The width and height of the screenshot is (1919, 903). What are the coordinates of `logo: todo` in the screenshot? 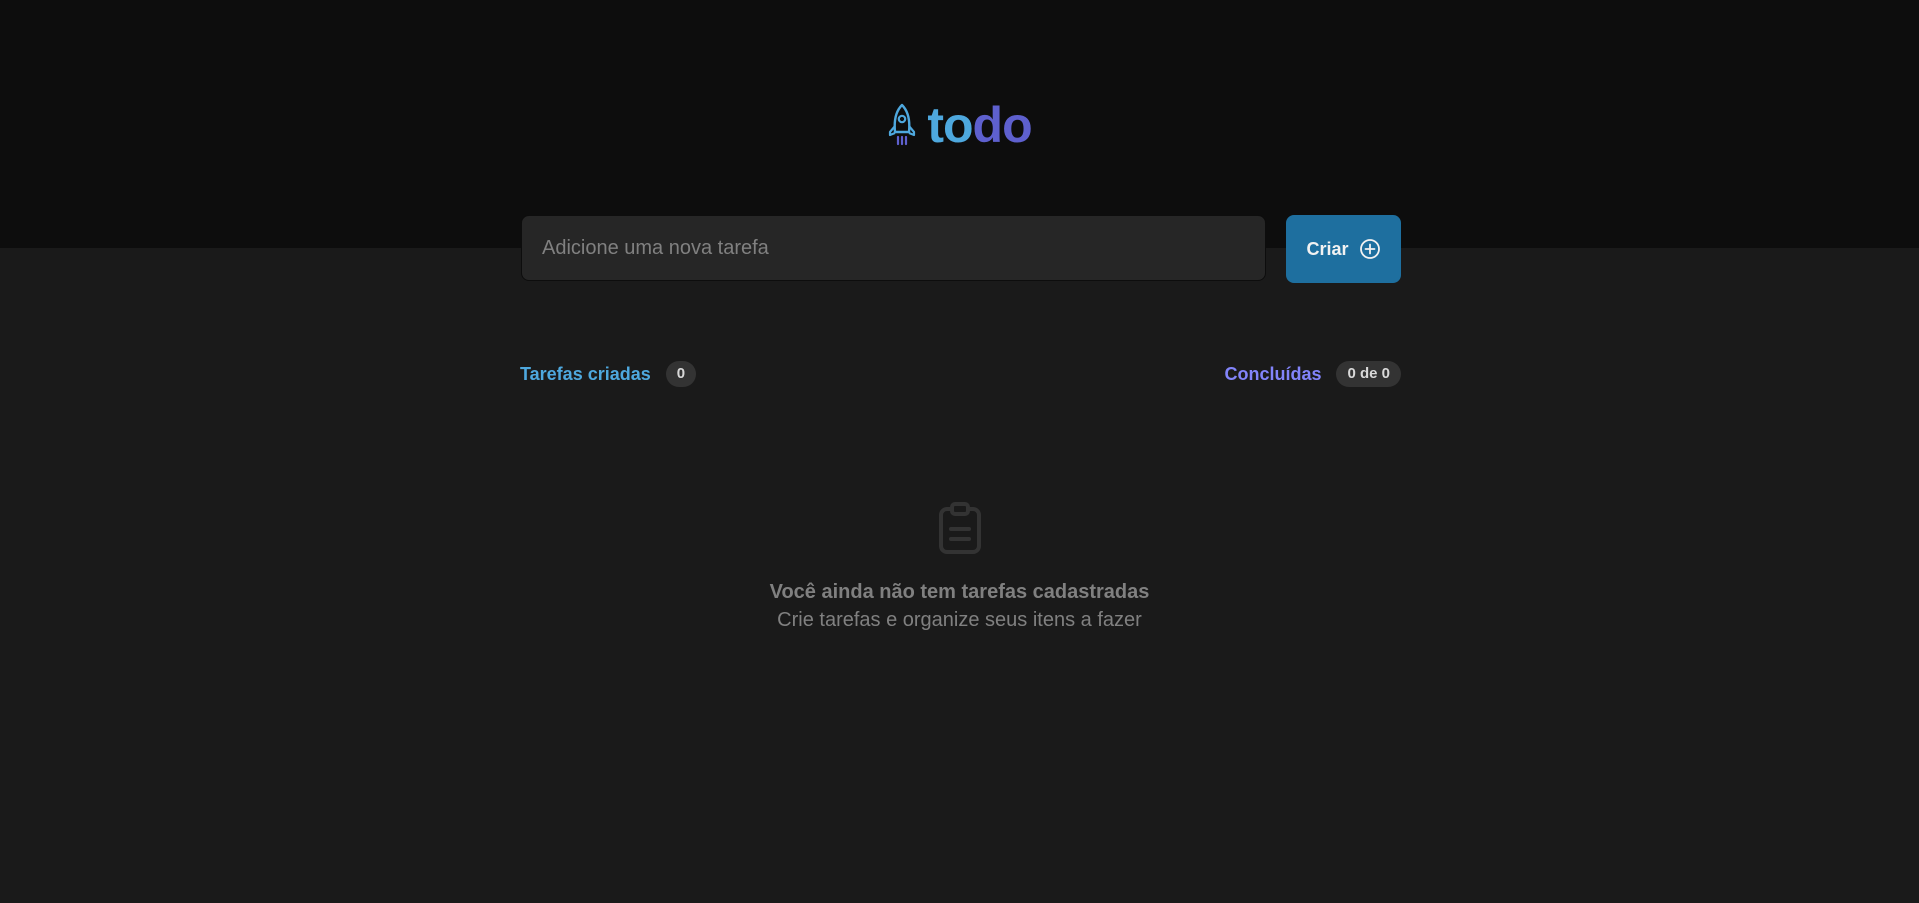 It's located at (959, 125).